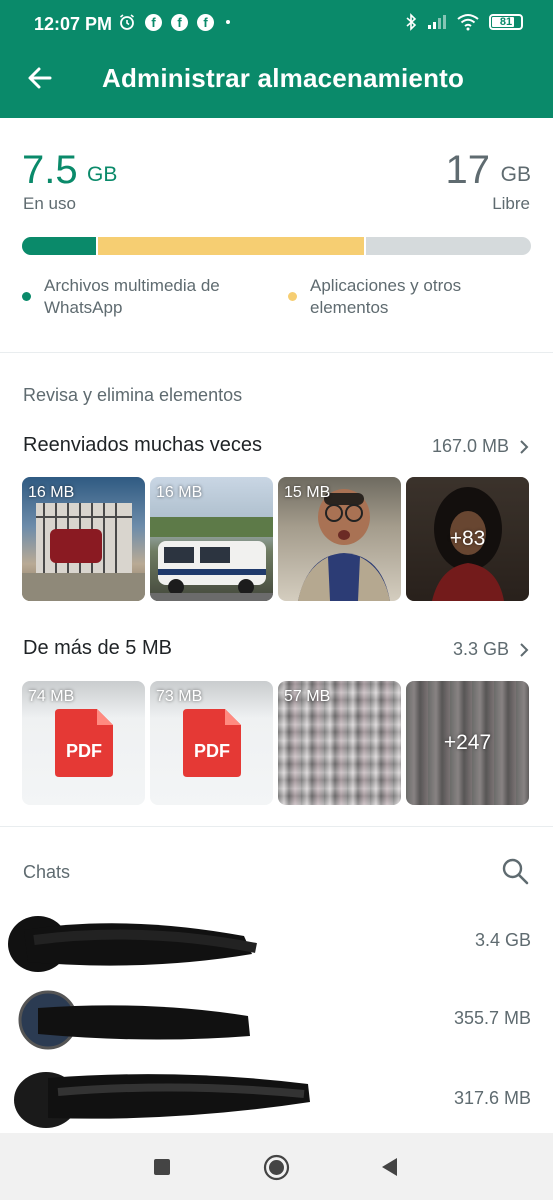  What do you see at coordinates (470, 446) in the screenshot?
I see `forwarded-size: 167.0 MB` at bounding box center [470, 446].